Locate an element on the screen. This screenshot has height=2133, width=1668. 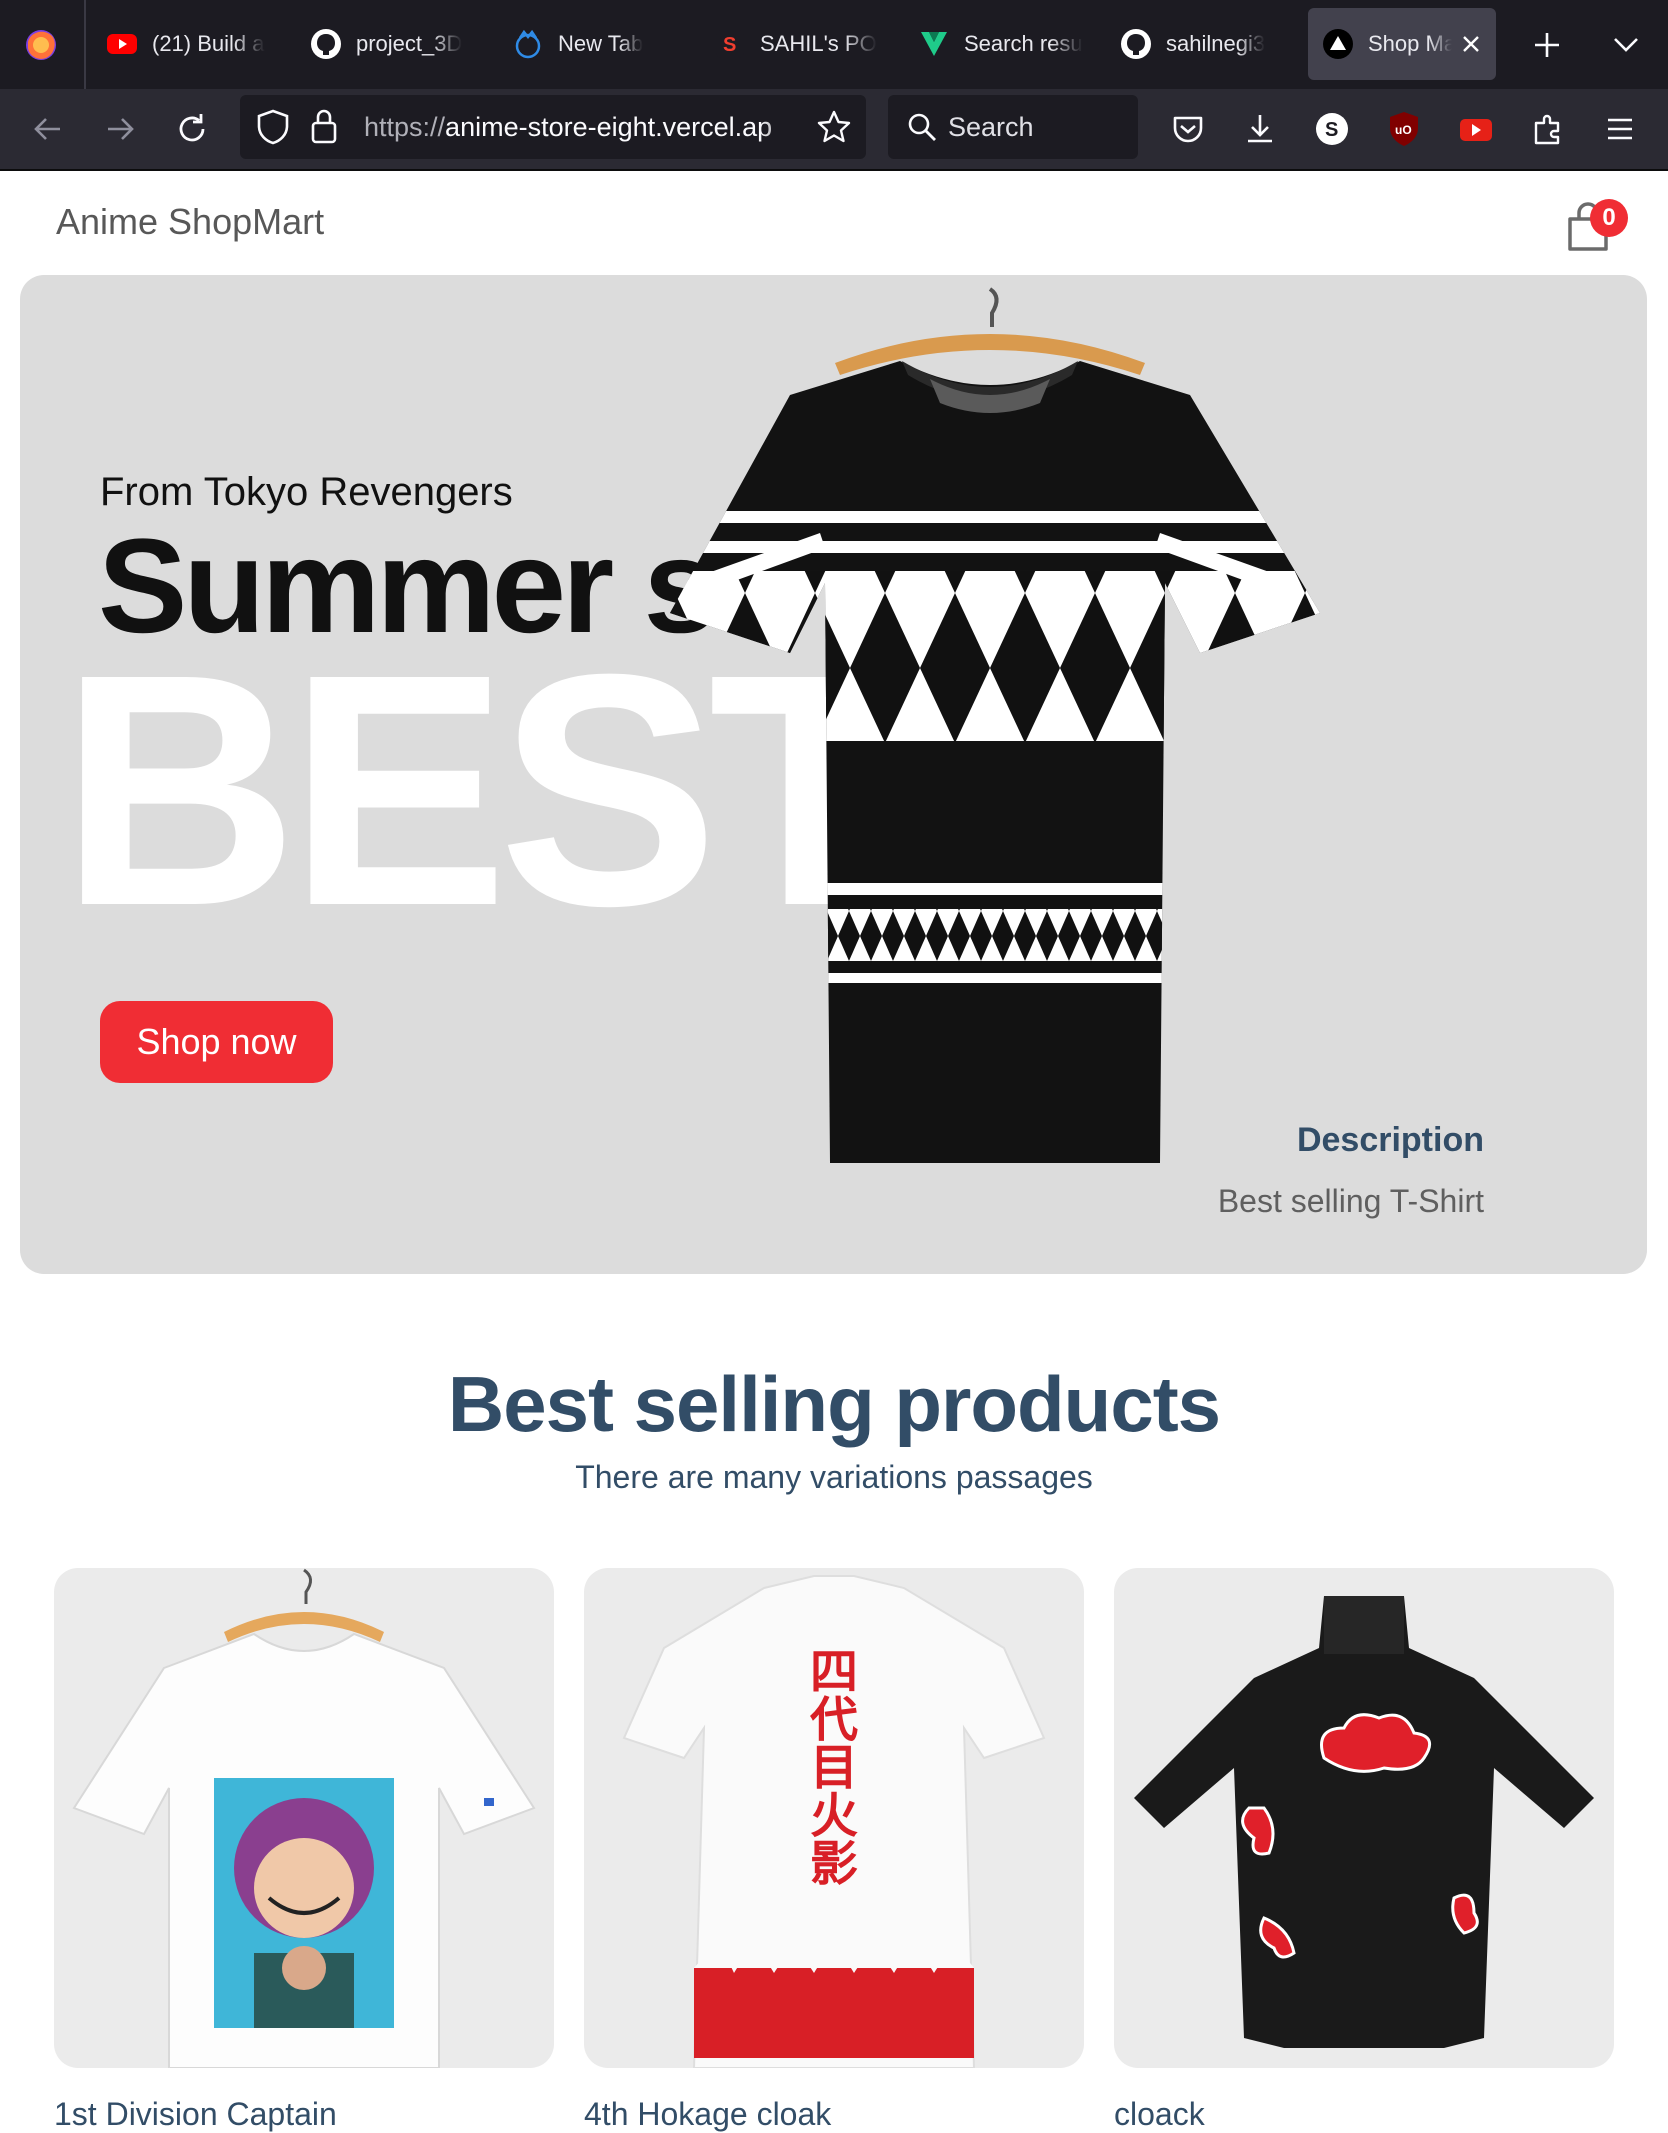
new-tab-plus-icon is located at coordinates (1547, 45).